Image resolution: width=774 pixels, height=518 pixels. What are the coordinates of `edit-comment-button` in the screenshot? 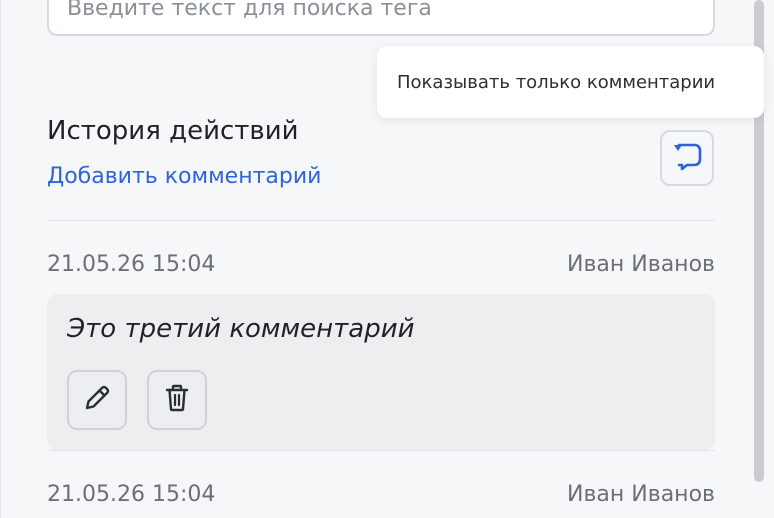 It's located at (97, 400).